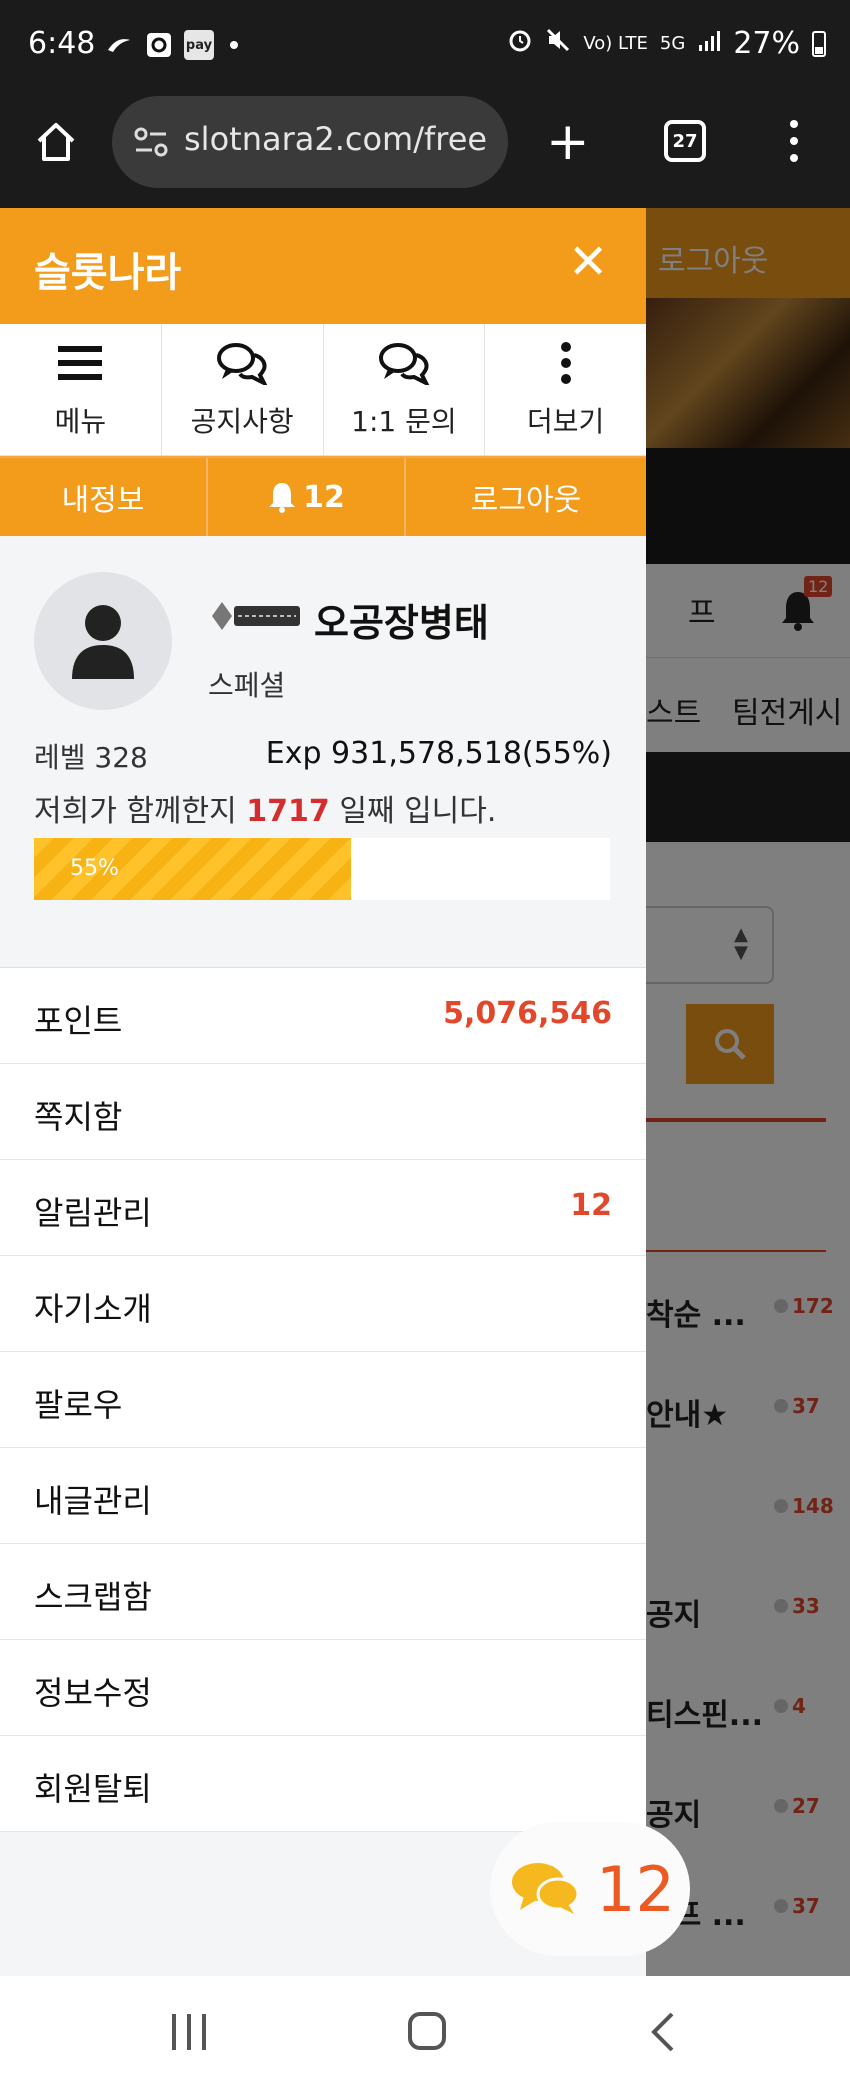  What do you see at coordinates (588, 262) in the screenshot?
I see `close-icon: ✕` at bounding box center [588, 262].